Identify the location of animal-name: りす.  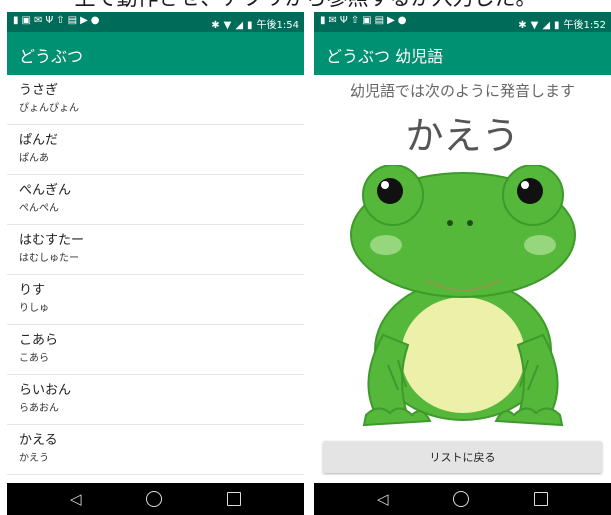
(32, 290).